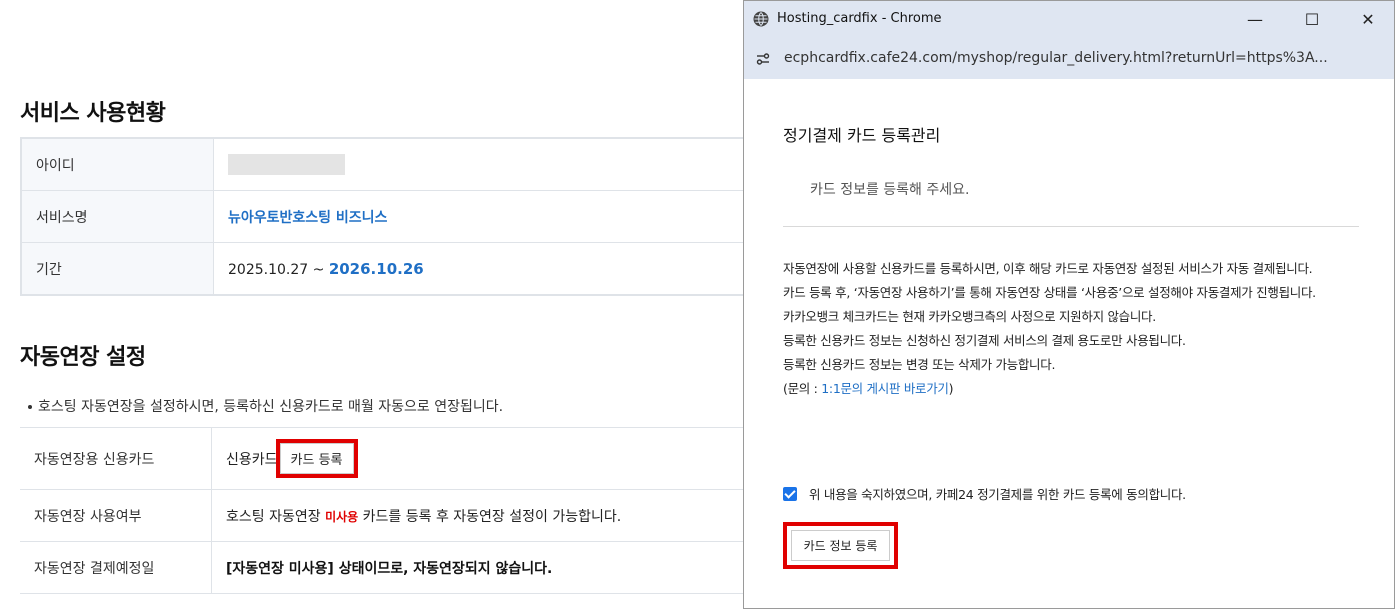  Describe the element at coordinates (30, 407) in the screenshot. I see `bullet` at that location.